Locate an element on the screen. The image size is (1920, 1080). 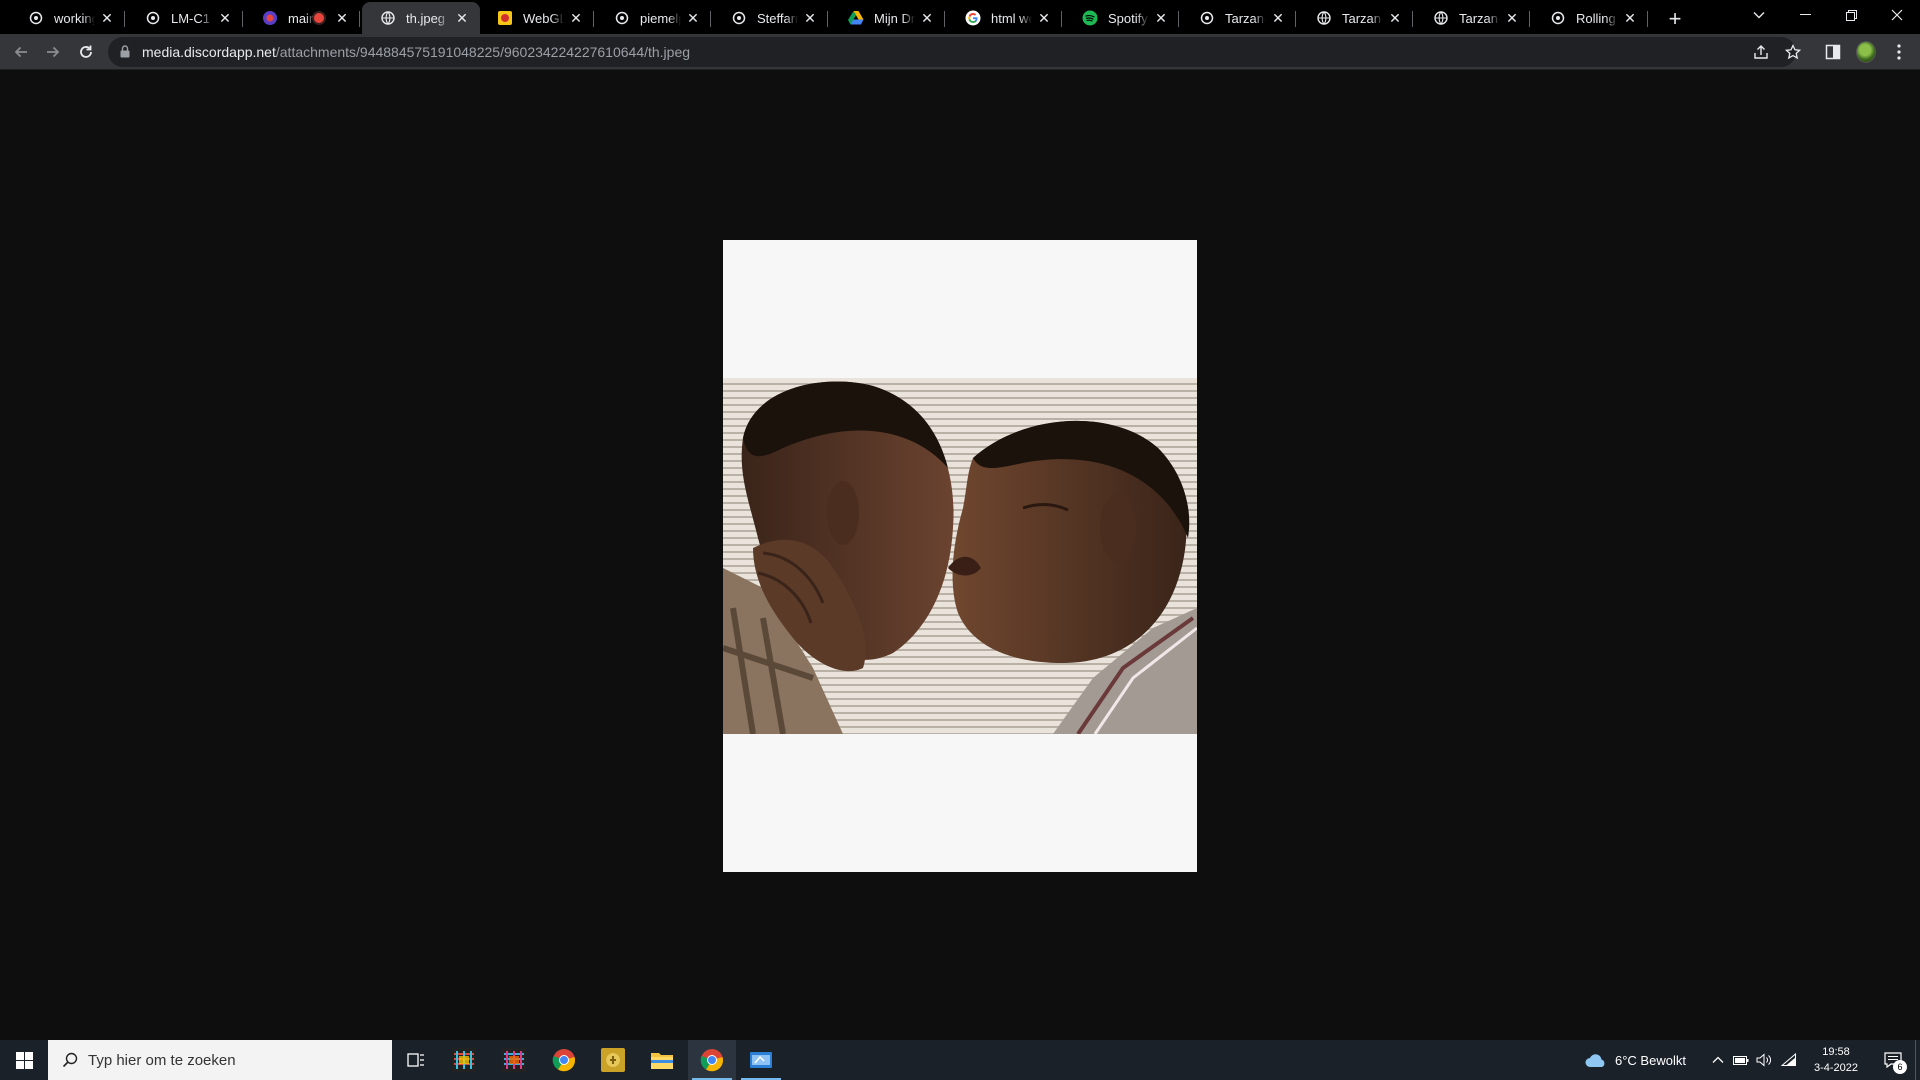
new-tab-button: + is located at coordinates (1675, 19).